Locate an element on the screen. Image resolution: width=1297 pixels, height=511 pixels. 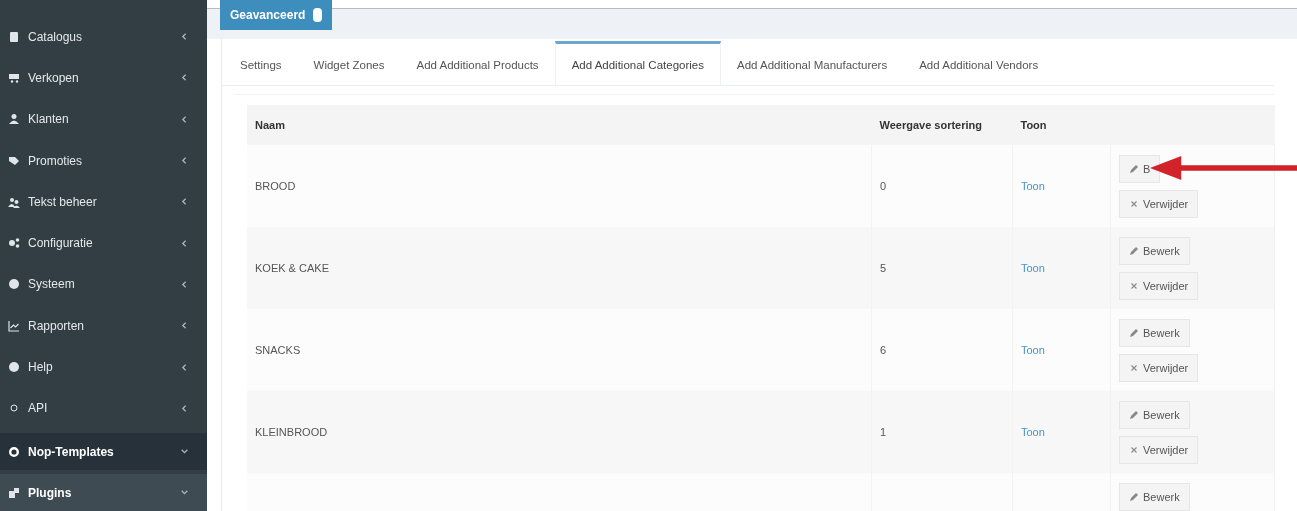
sidebar-item: Promoties is located at coordinates (103, 160).